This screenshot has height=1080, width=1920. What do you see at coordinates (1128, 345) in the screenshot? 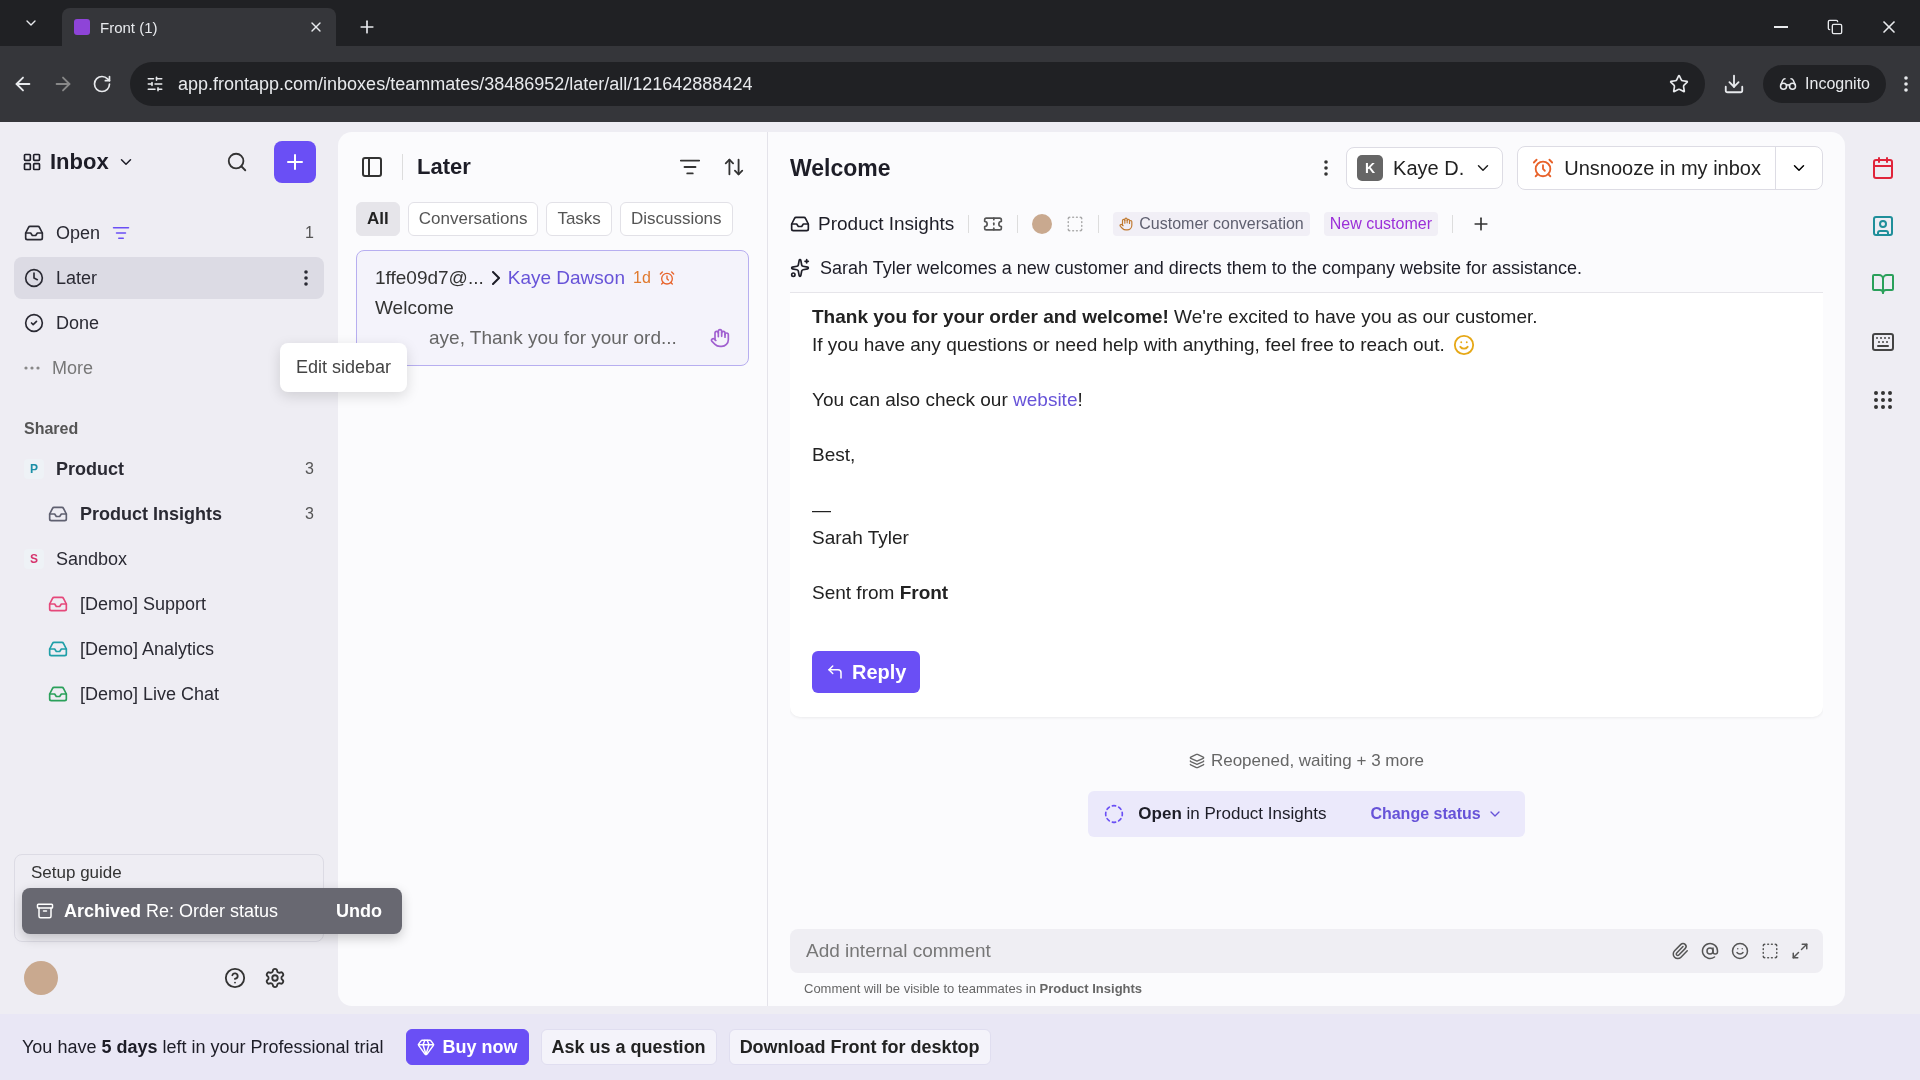
I see `message-text: If you have any questions or need help with anything, feel free to reach out.` at bounding box center [1128, 345].